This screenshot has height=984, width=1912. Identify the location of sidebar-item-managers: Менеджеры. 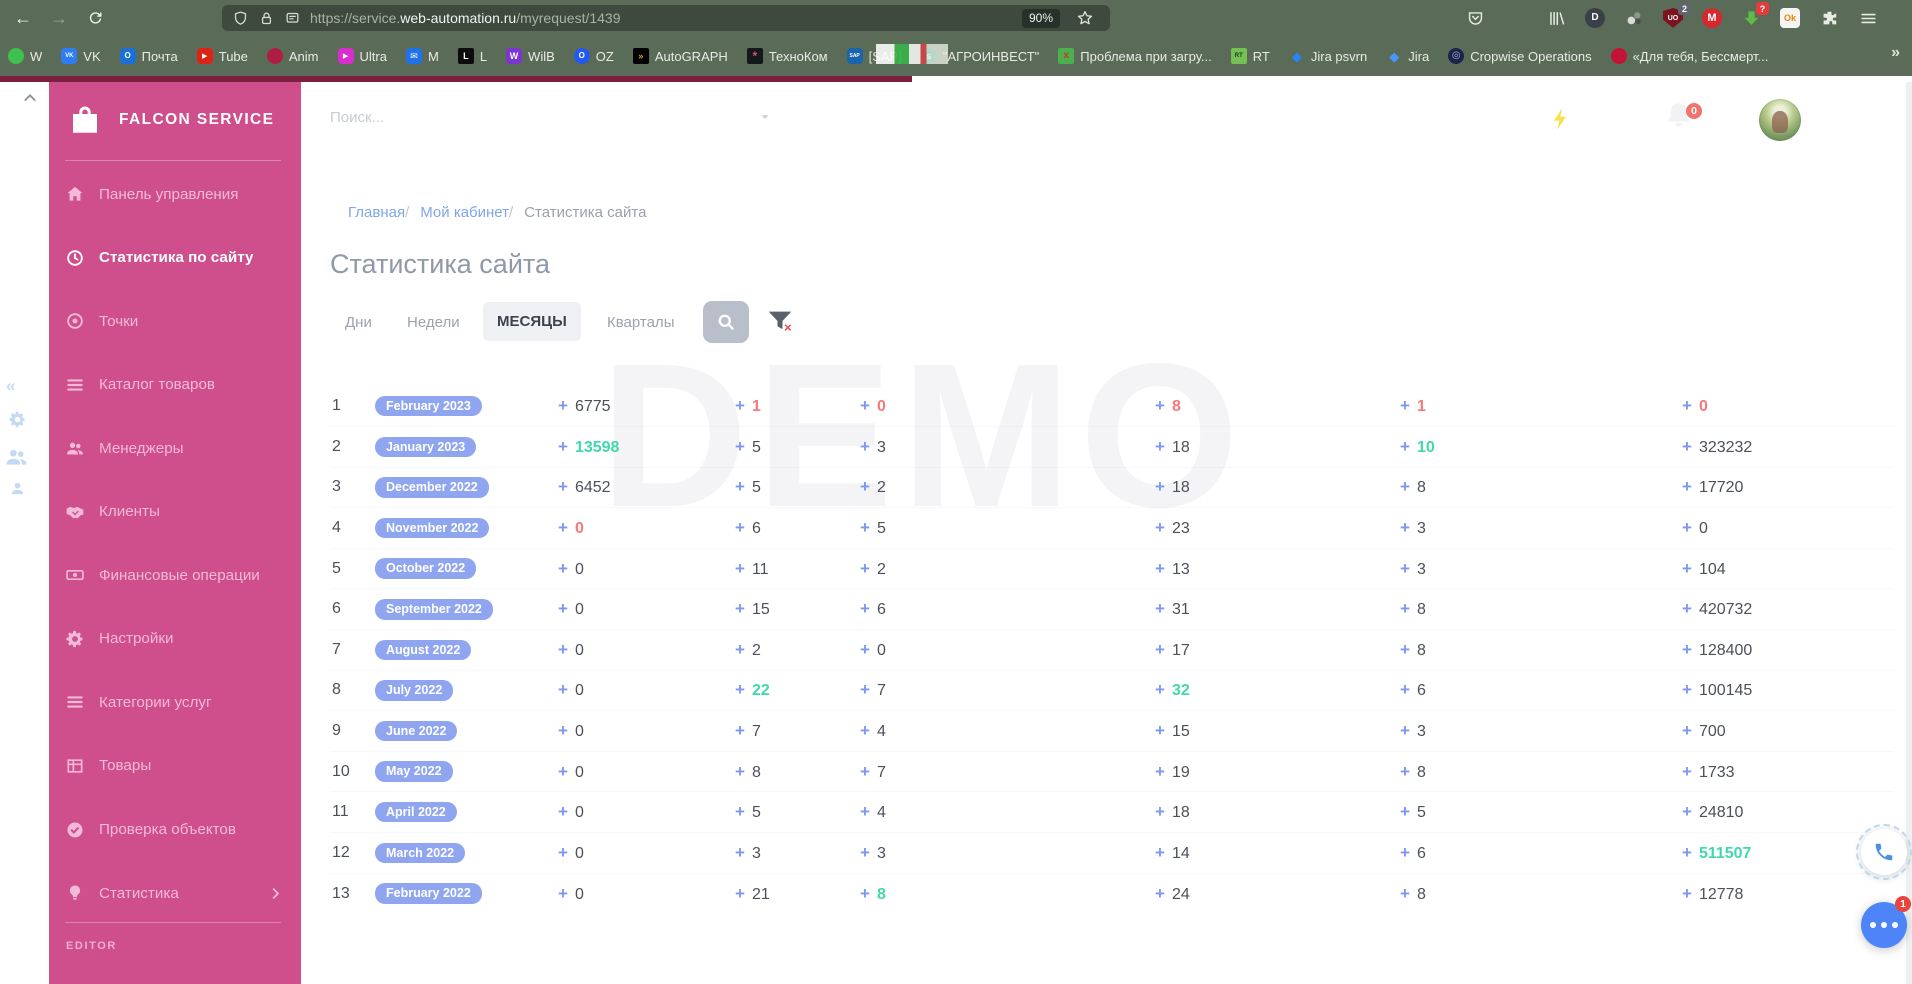
(179, 448).